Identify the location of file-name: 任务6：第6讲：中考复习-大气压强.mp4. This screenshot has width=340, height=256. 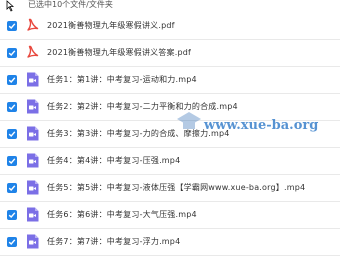
(122, 214).